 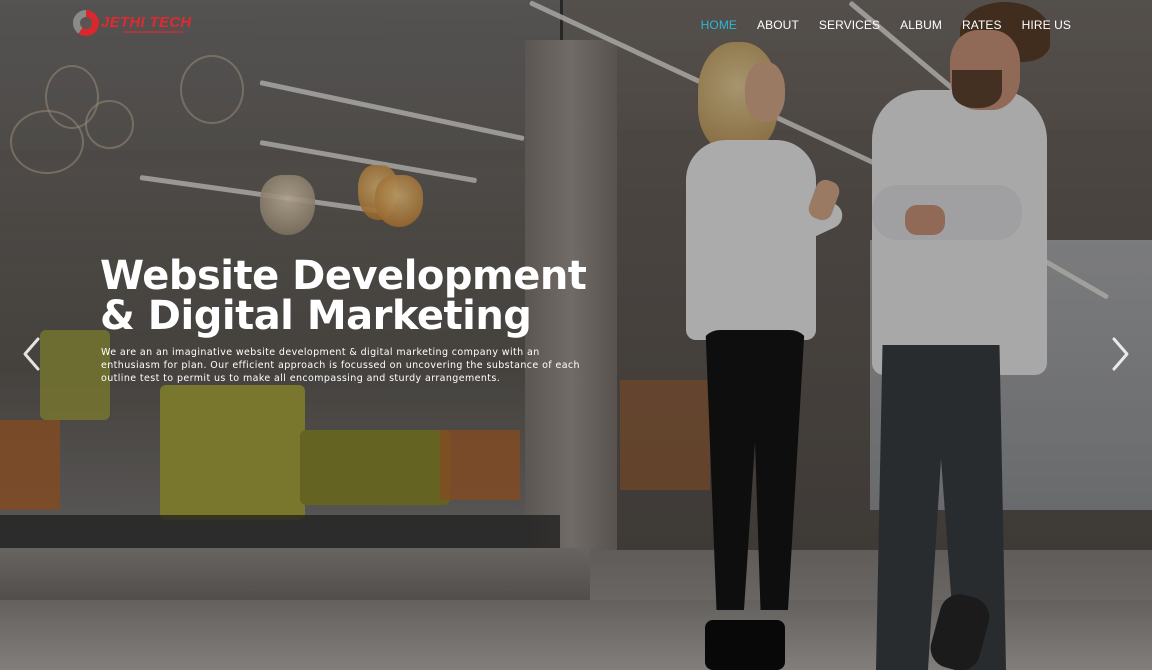 I want to click on nav-item-album: ALBUM, so click(x=921, y=25).